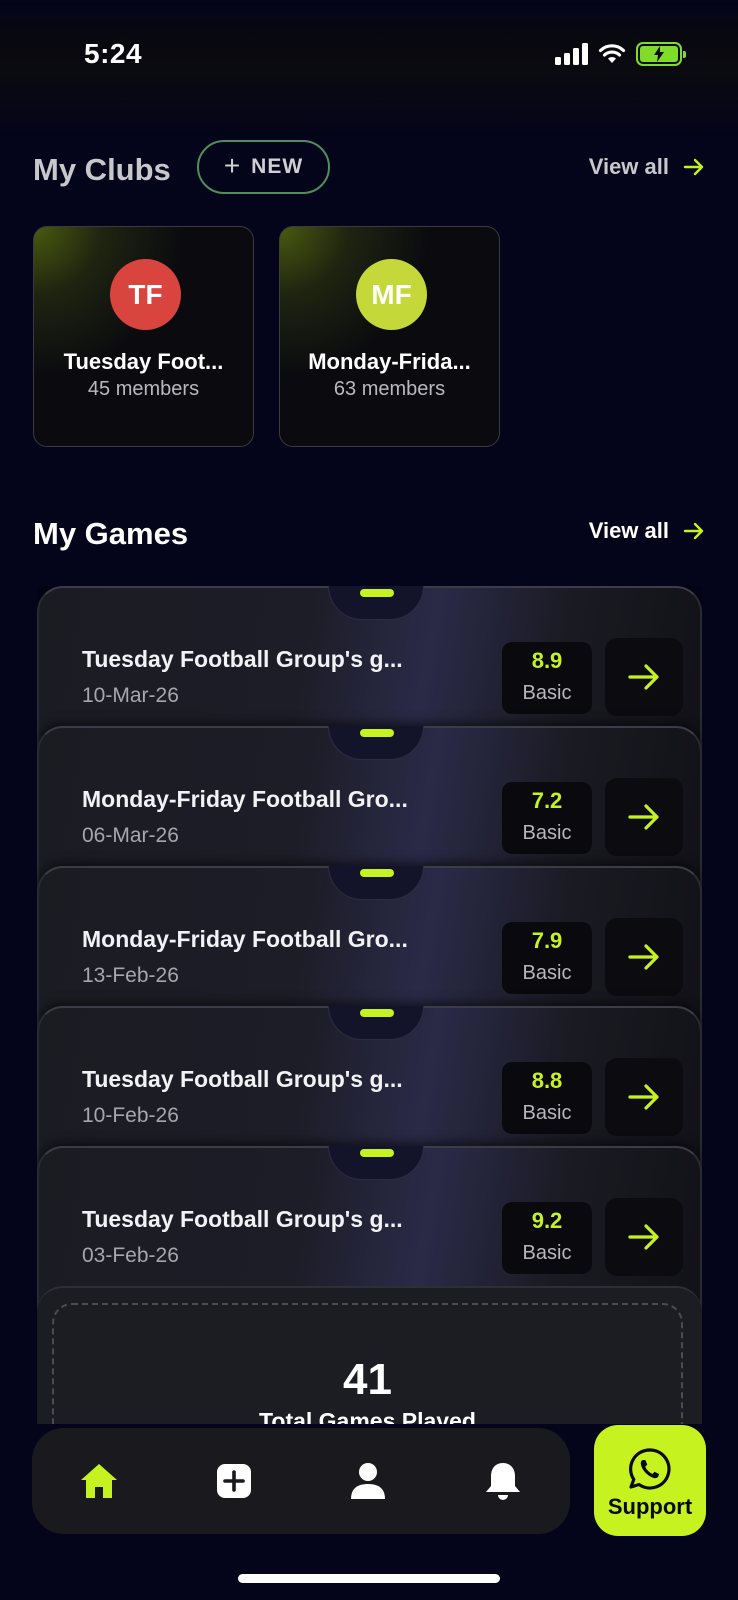 The image size is (738, 1600). I want to click on status-icons, so click(620, 54).